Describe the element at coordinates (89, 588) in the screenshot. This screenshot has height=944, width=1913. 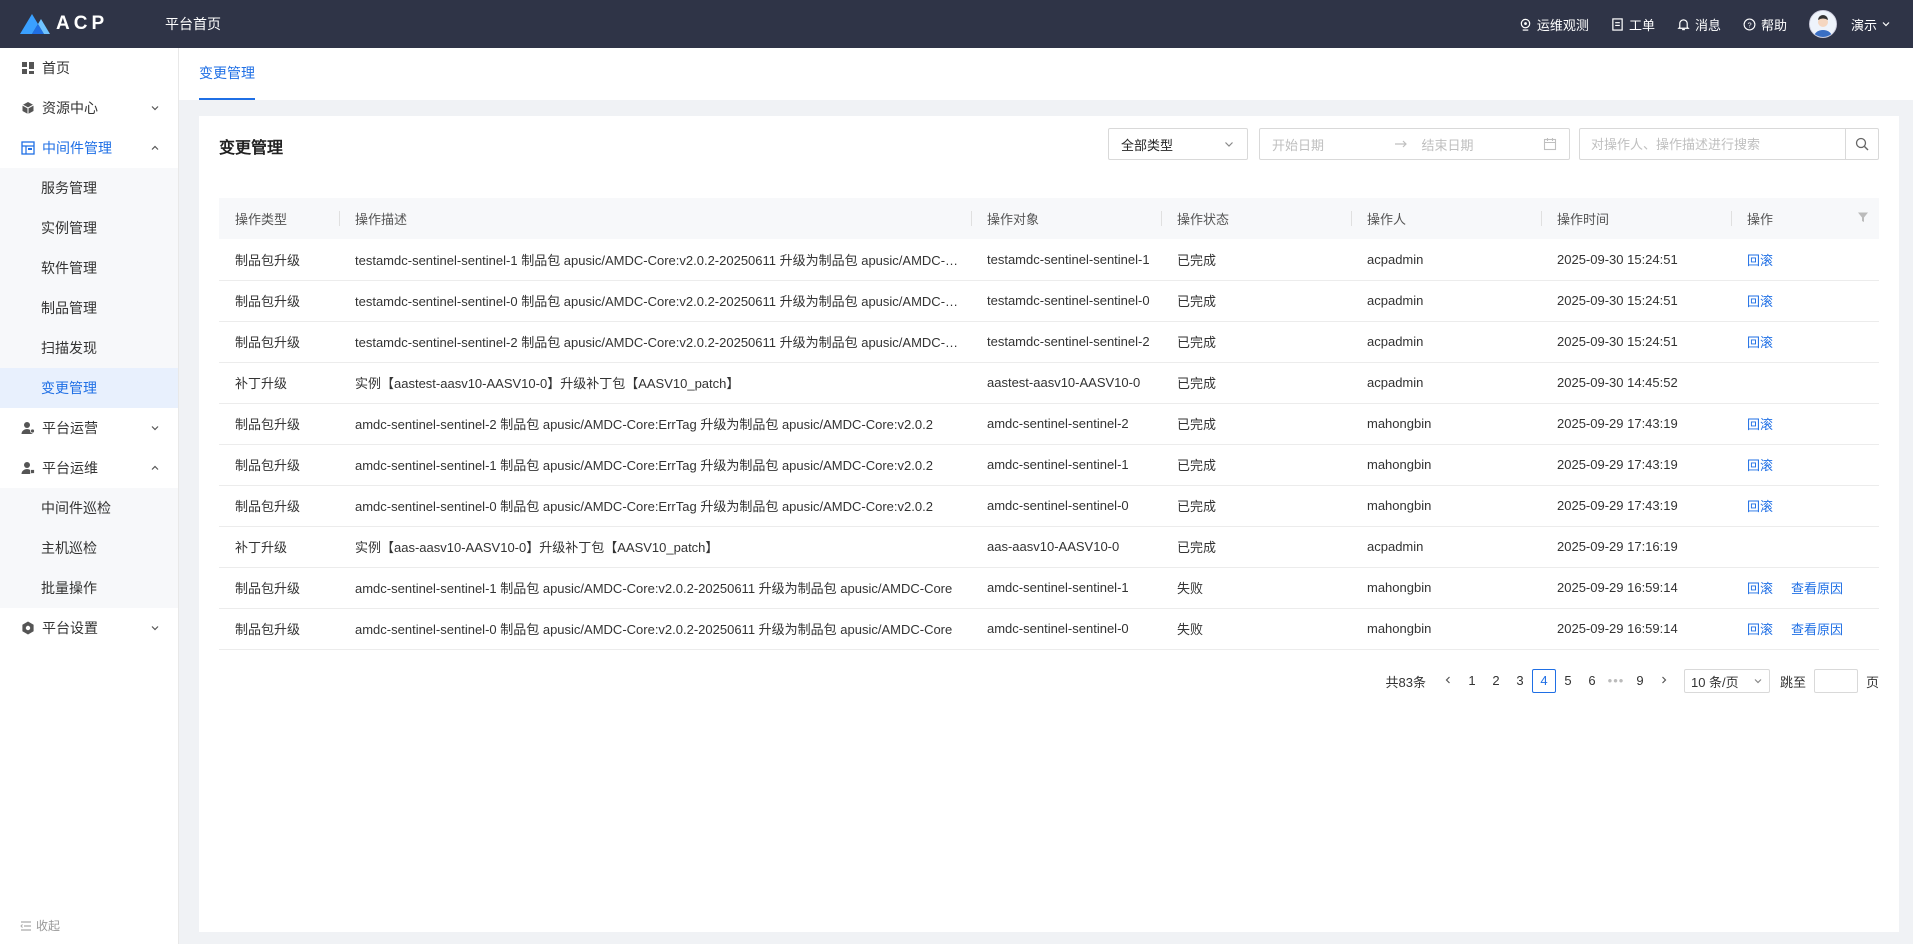
I see `sidebar-item-batch-operation: 批量操作` at that location.